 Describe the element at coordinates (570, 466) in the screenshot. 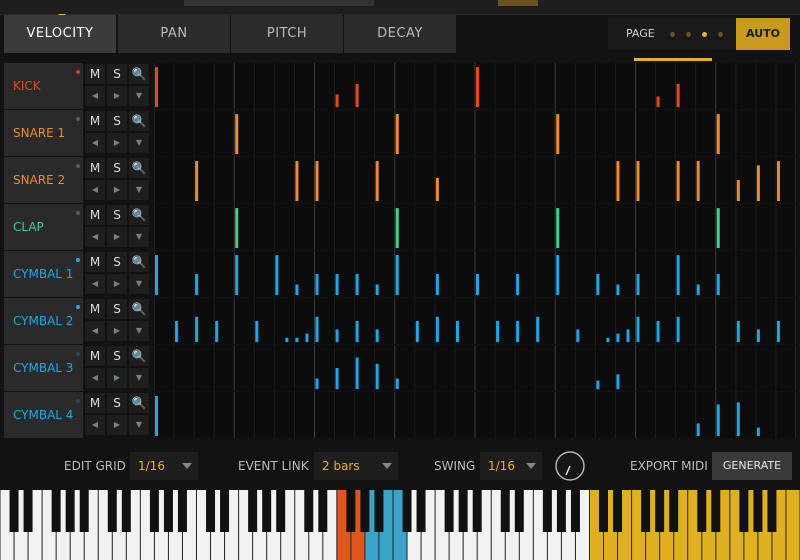

I see `swing-knob-icon` at that location.